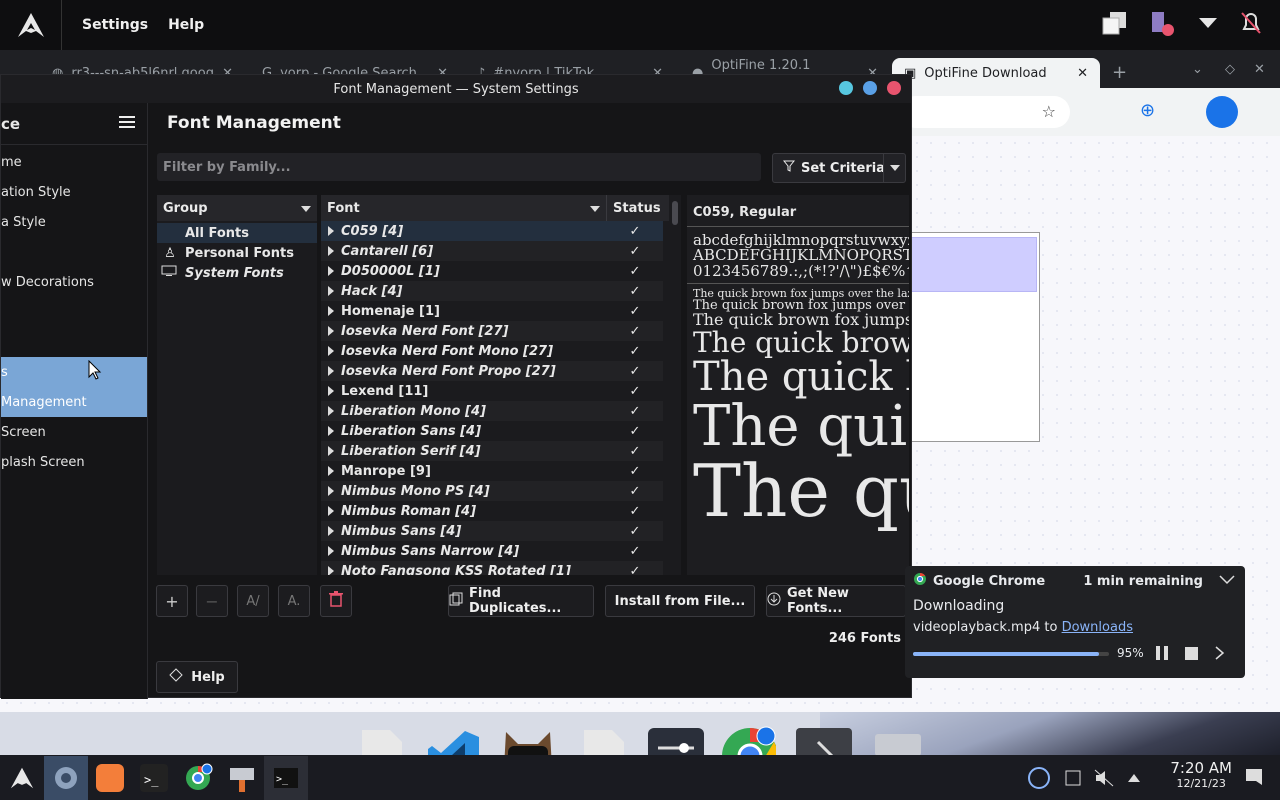 The width and height of the screenshot is (1280, 800). Describe the element at coordinates (675, 385) in the screenshot. I see `font-list-scrollbar` at that location.